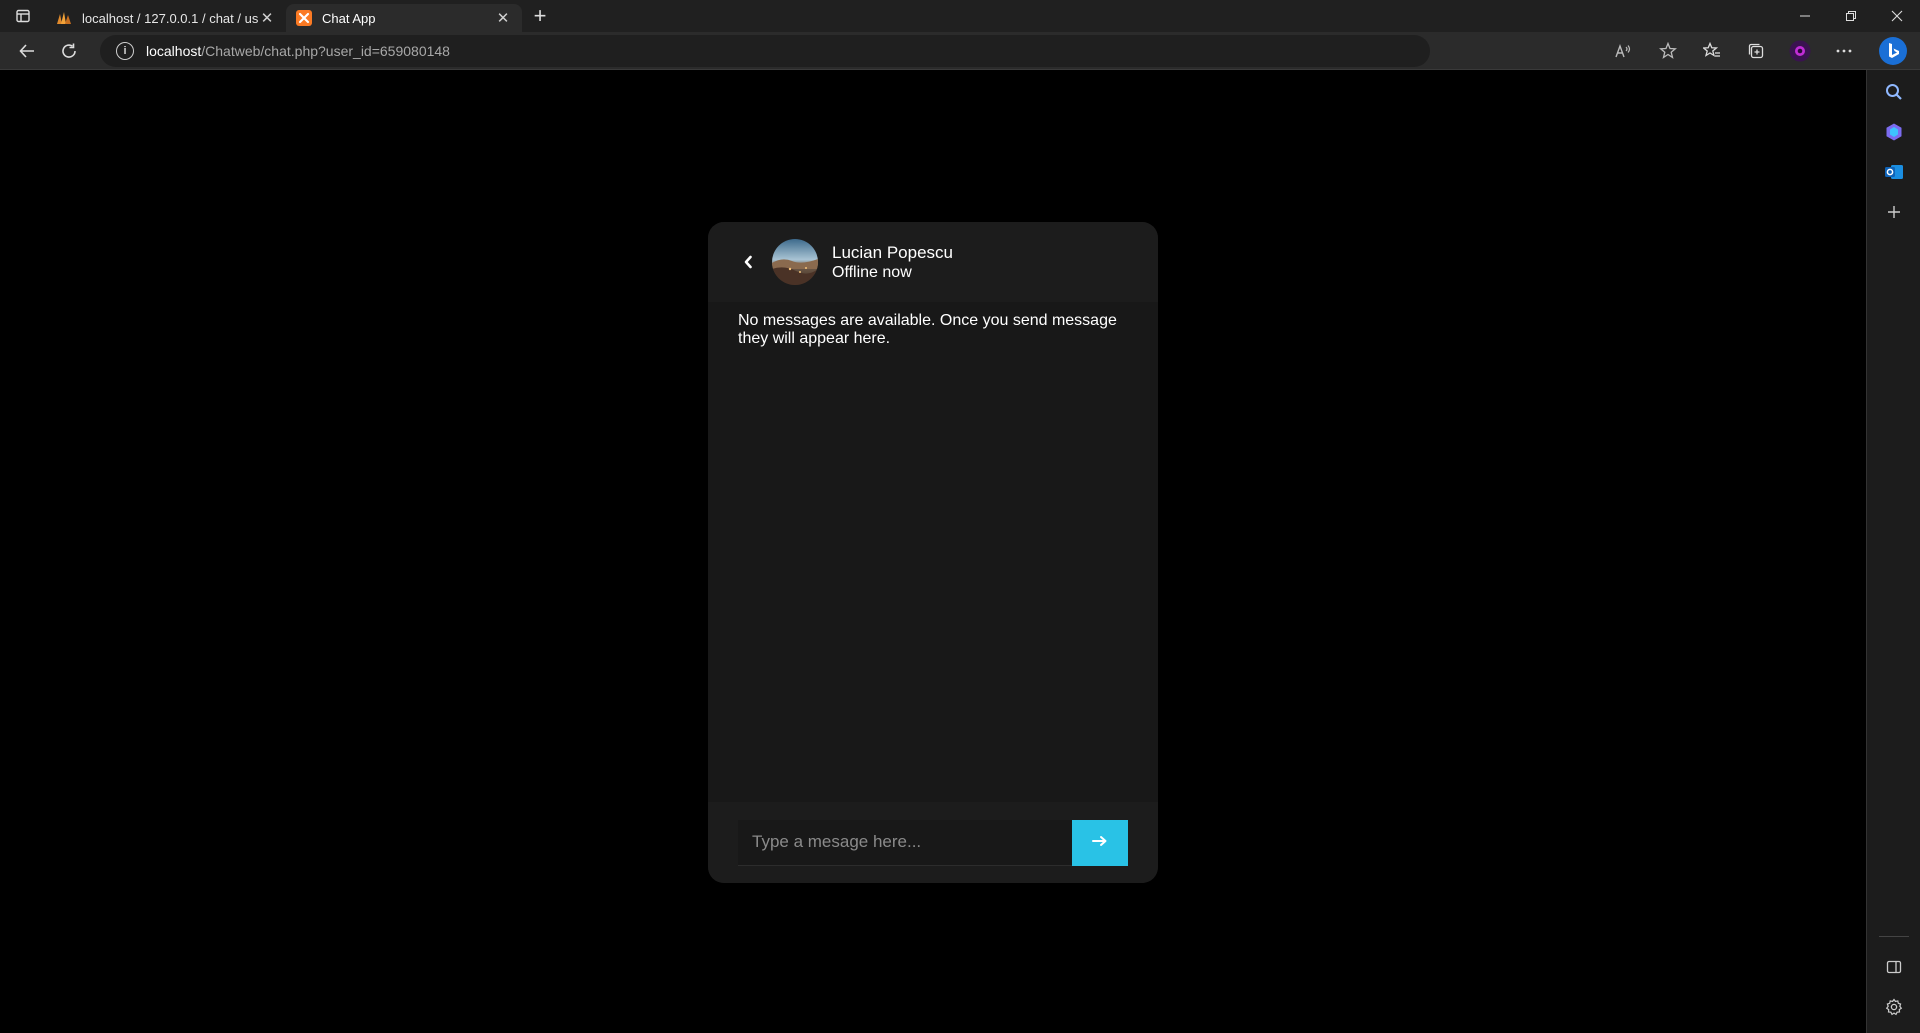 The width and height of the screenshot is (1920, 1033). Describe the element at coordinates (174, 51) in the screenshot. I see `url-host: localhost` at that location.